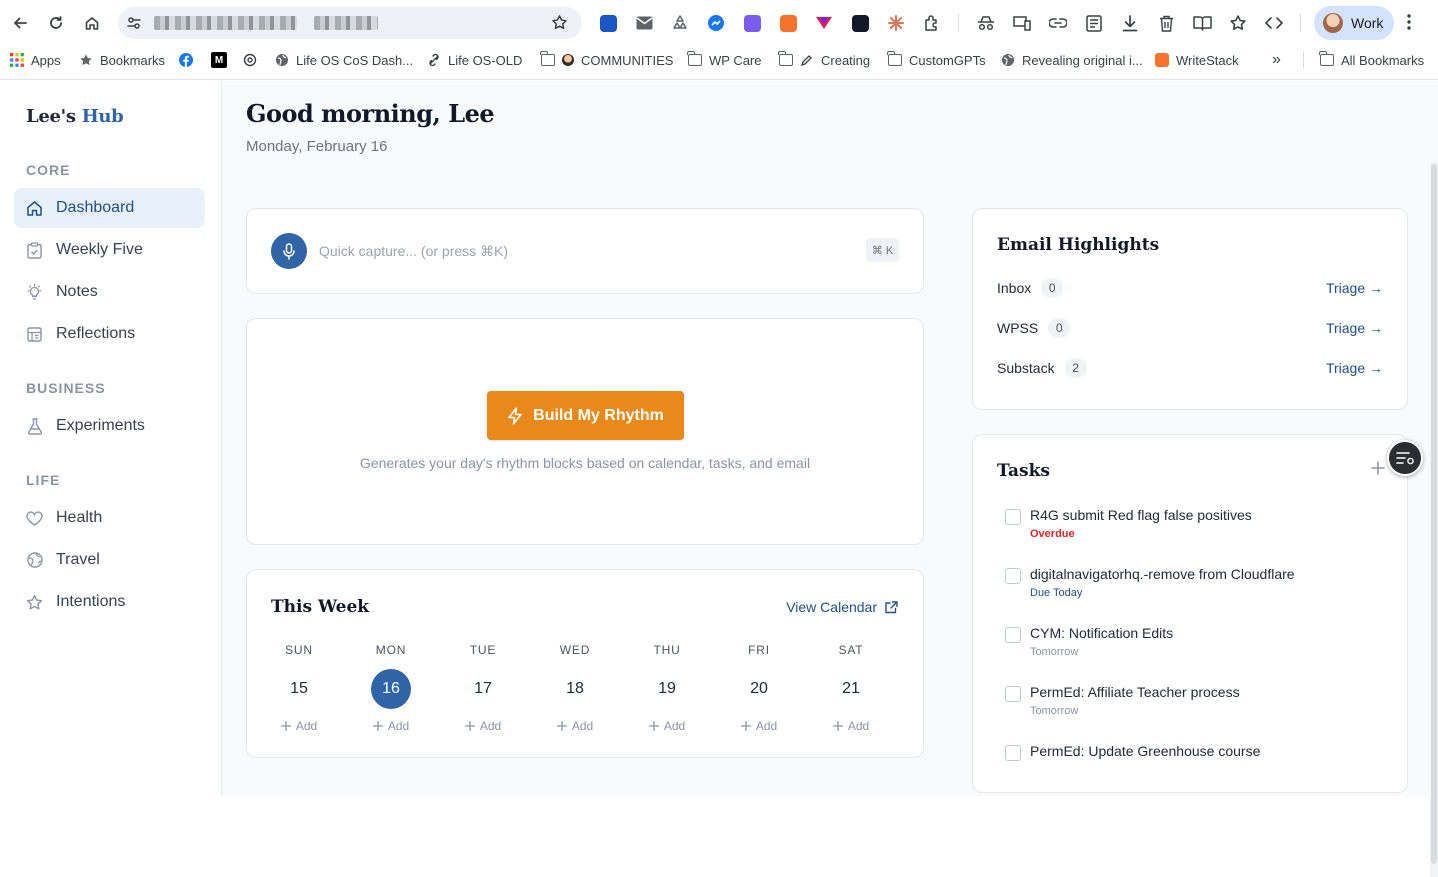  What do you see at coordinates (896, 23) in the screenshot?
I see `claude-extension-icon` at bounding box center [896, 23].